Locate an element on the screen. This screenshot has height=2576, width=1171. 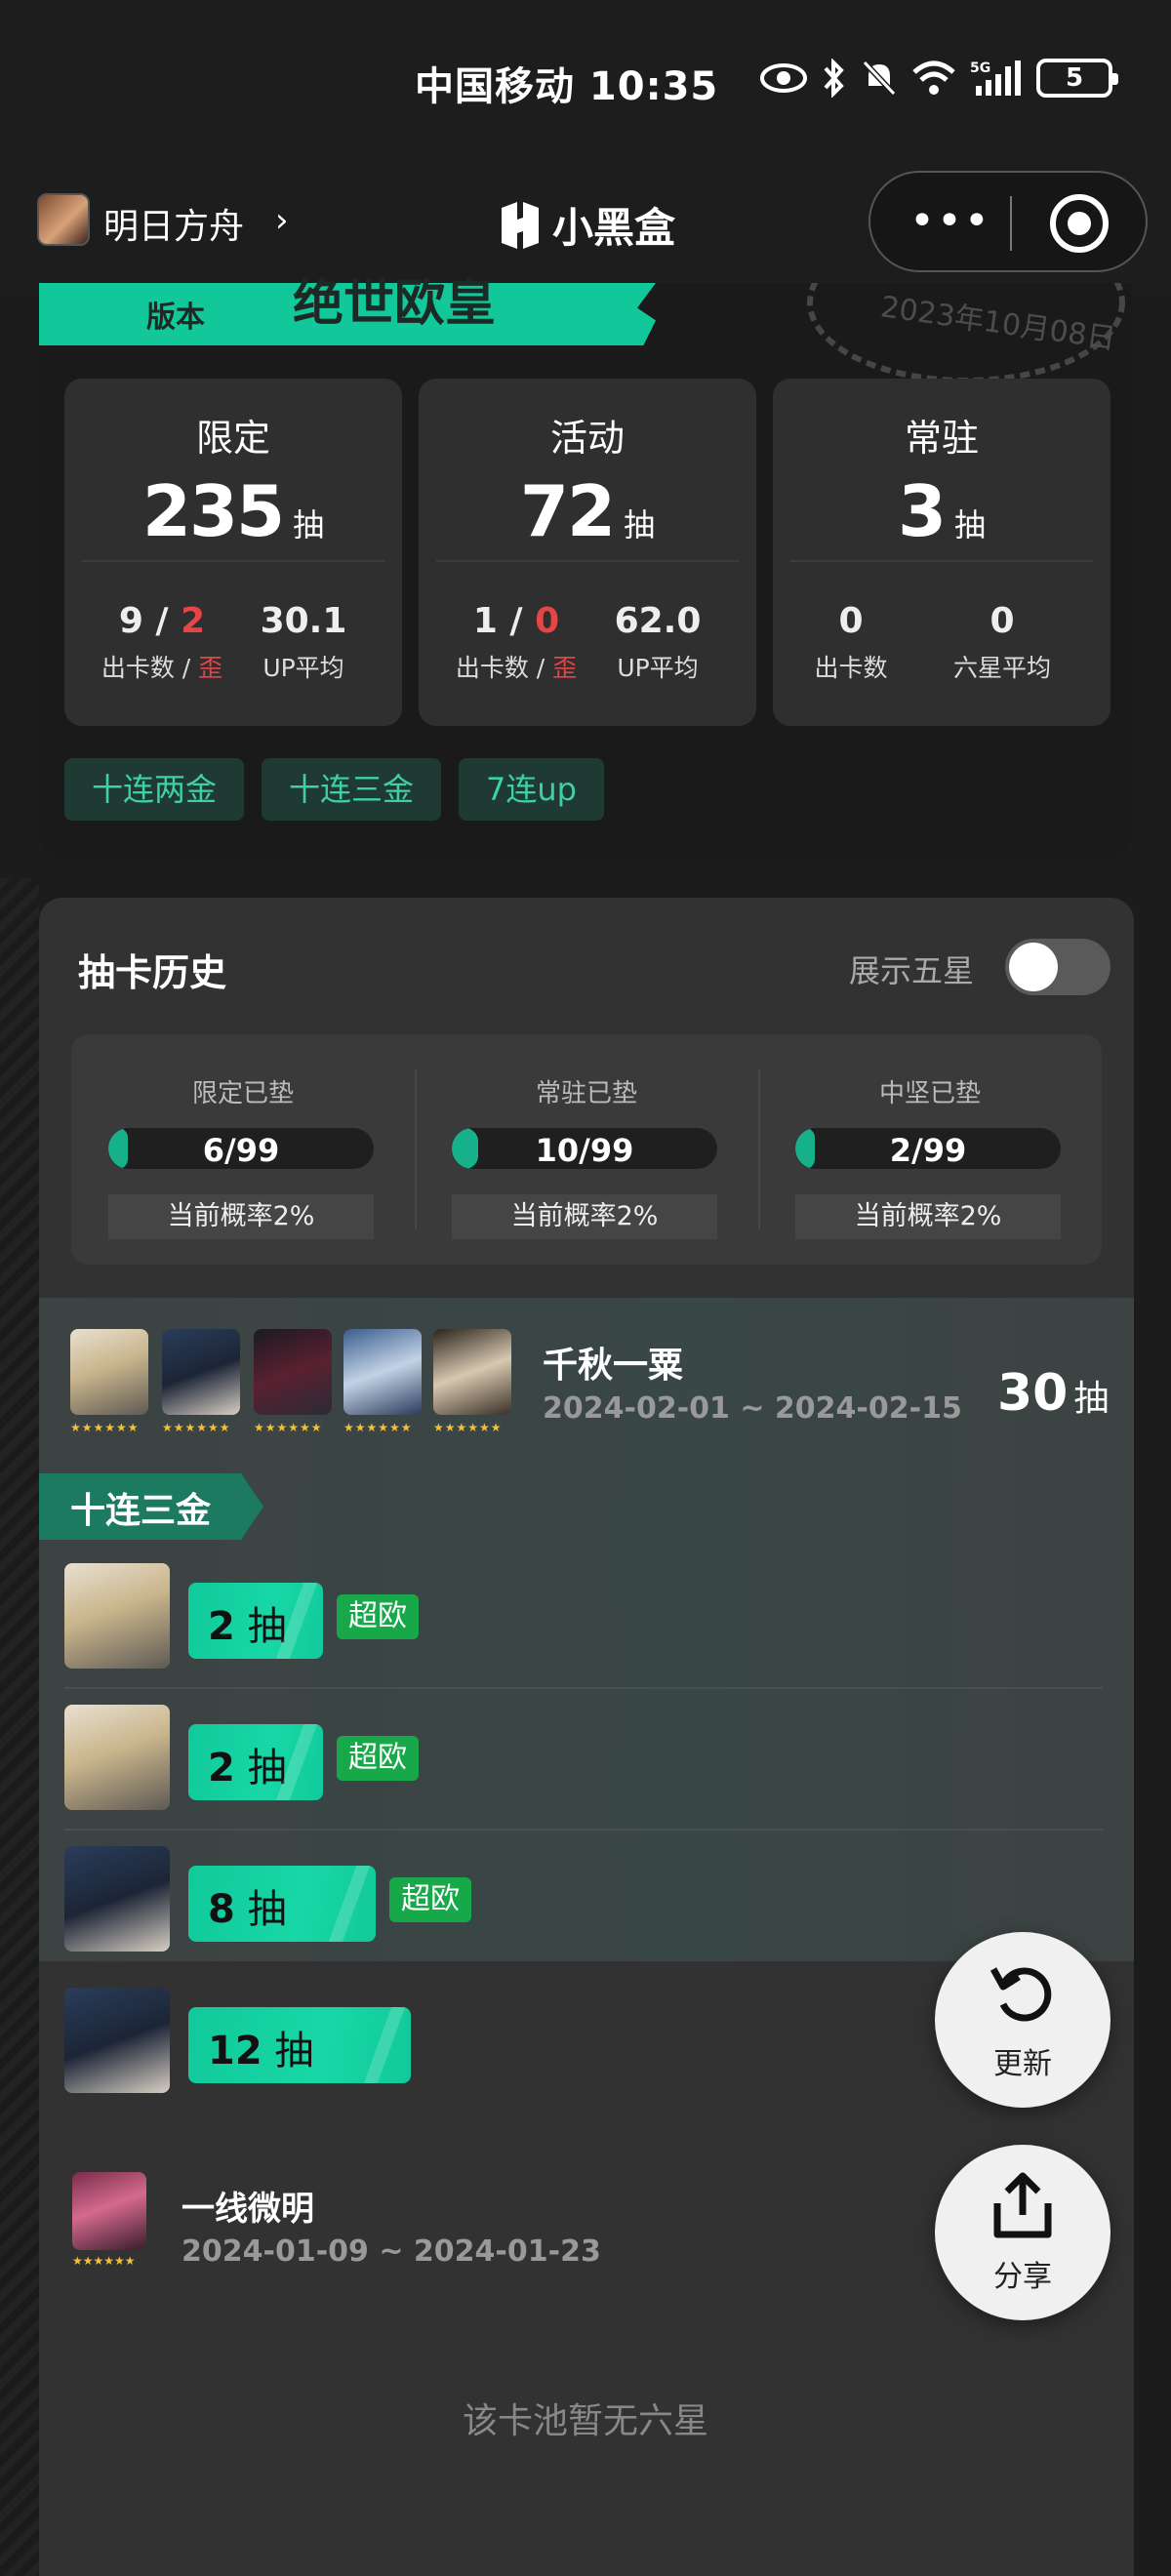
carrier-time: 中国移动 10:35 is located at coordinates (567, 86).